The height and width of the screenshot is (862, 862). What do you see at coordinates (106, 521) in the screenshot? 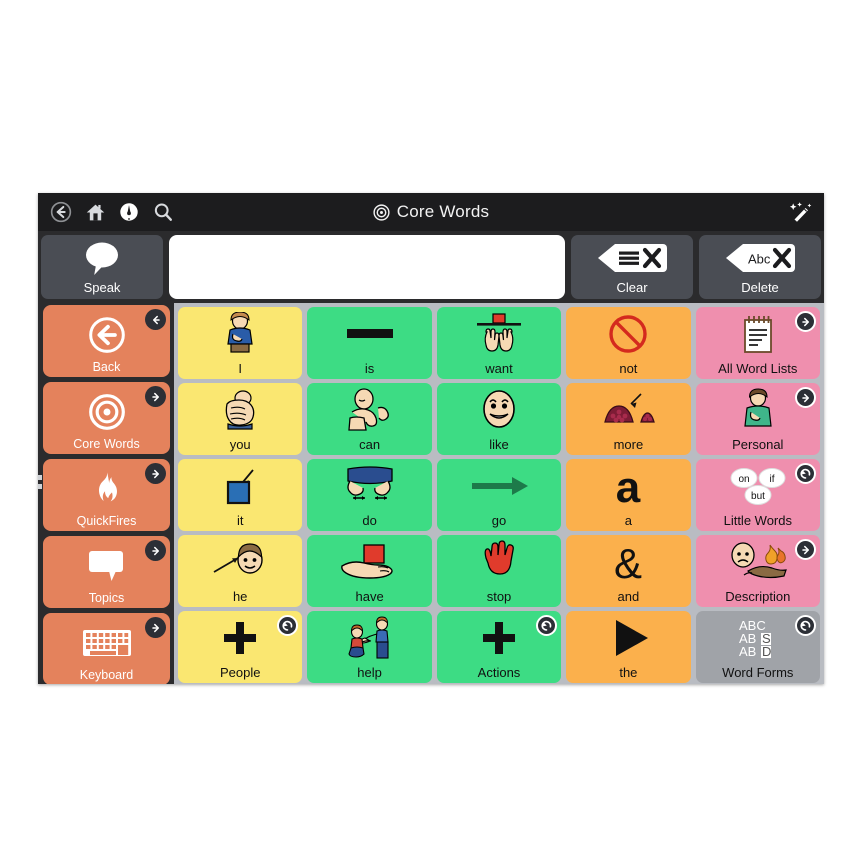
I see `sidebar-label-quickfires: QuickFires` at bounding box center [106, 521].